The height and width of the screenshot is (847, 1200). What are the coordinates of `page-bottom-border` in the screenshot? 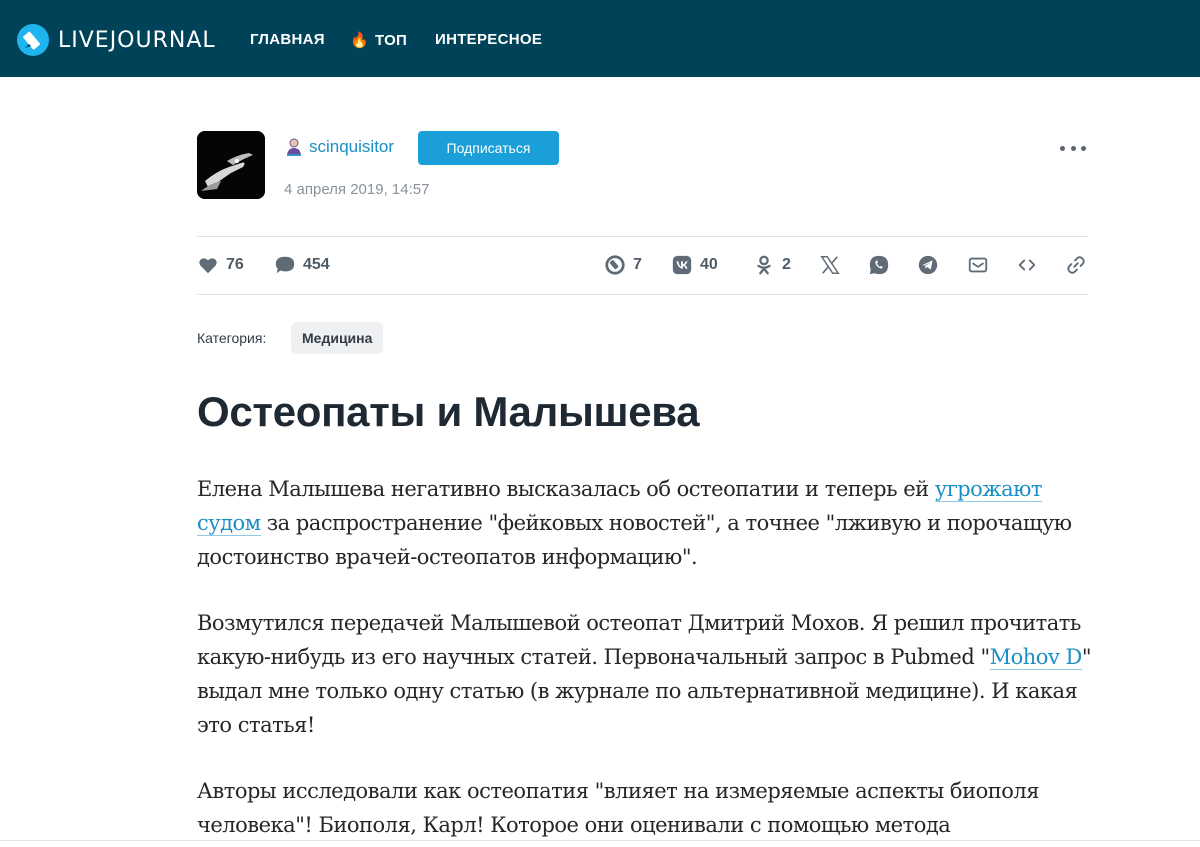 It's located at (600, 840).